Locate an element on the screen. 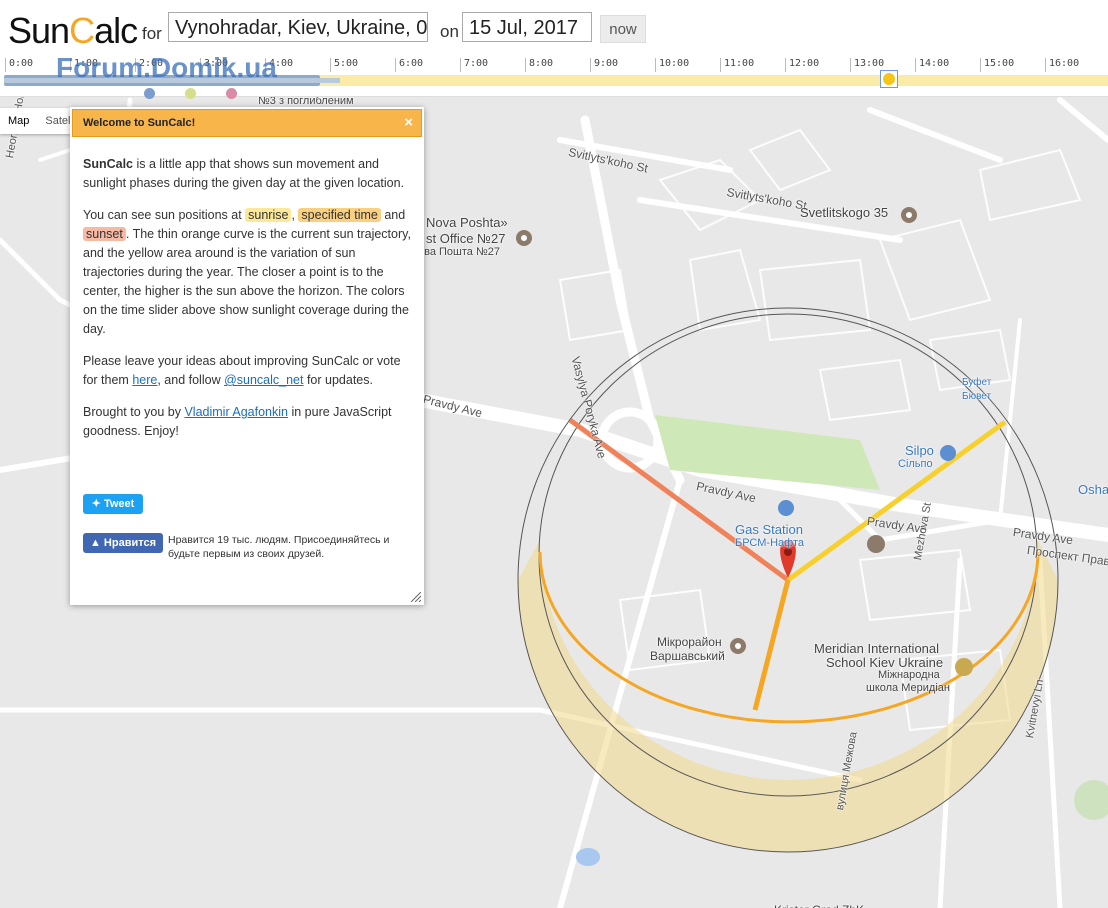 The width and height of the screenshot is (1108, 908). map-label-mikro1: Мікрорайон is located at coordinates (689, 642).